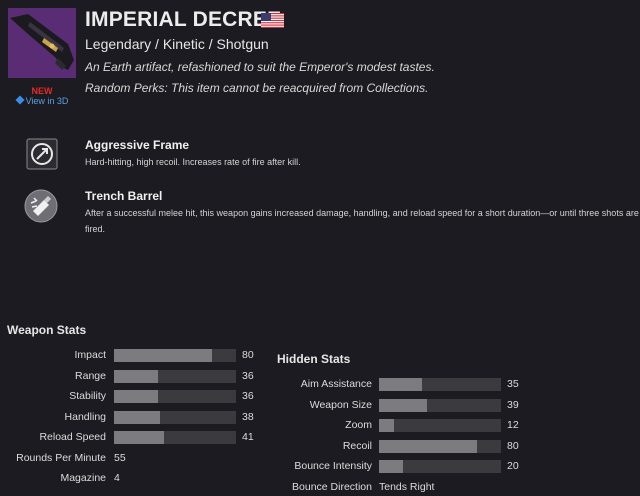 The height and width of the screenshot is (496, 640). Describe the element at coordinates (85, 416) in the screenshot. I see `stat-label: Handling` at that location.